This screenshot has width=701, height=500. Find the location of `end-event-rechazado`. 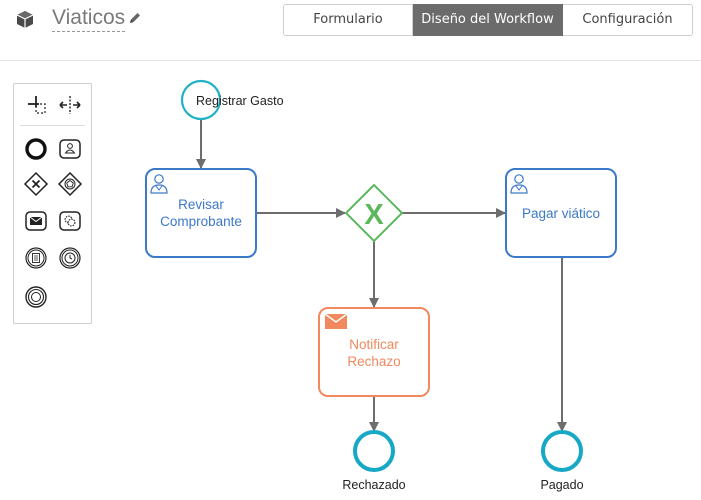

end-event-rechazado is located at coordinates (374, 451).